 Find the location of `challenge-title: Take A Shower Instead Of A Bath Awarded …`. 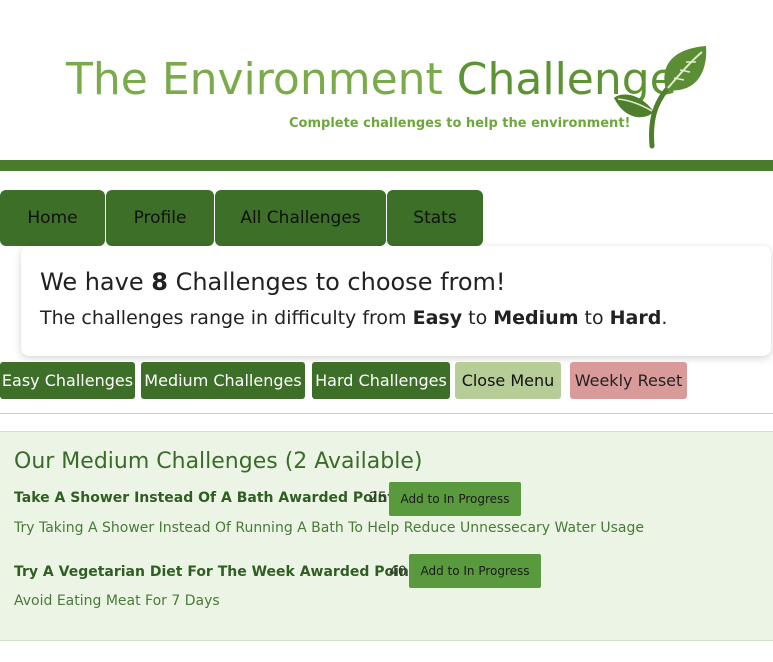

challenge-title: Take A Shower Instead Of A Bath Awarded … is located at coordinates (211, 498).